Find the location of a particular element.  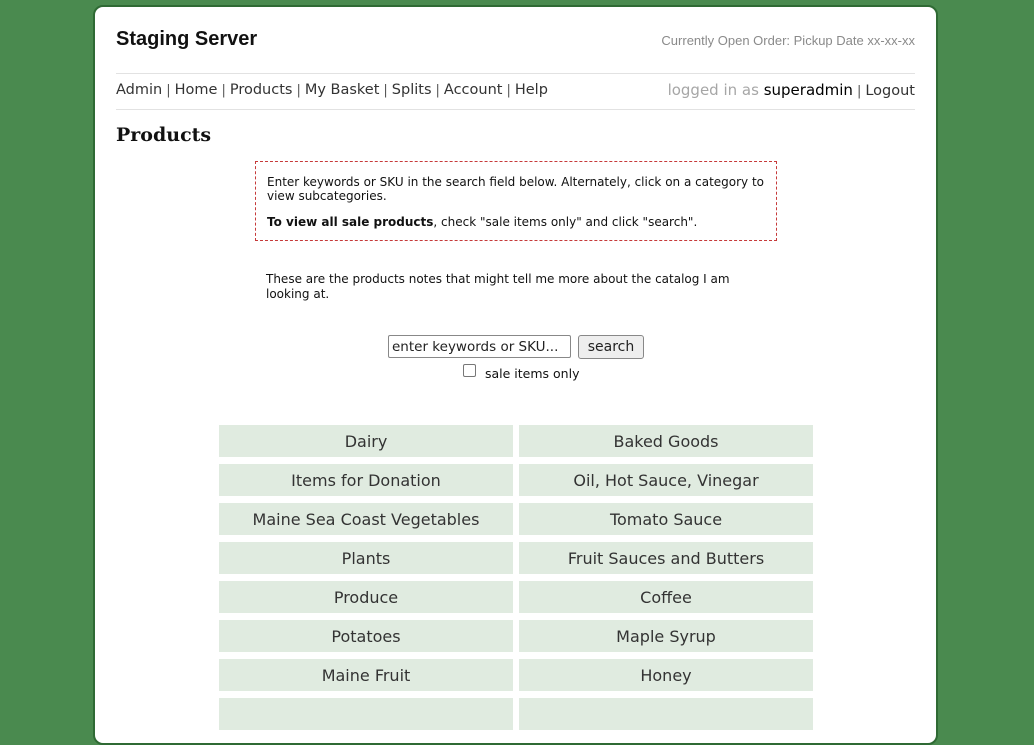

sale-only-label: sale items only is located at coordinates (532, 373).